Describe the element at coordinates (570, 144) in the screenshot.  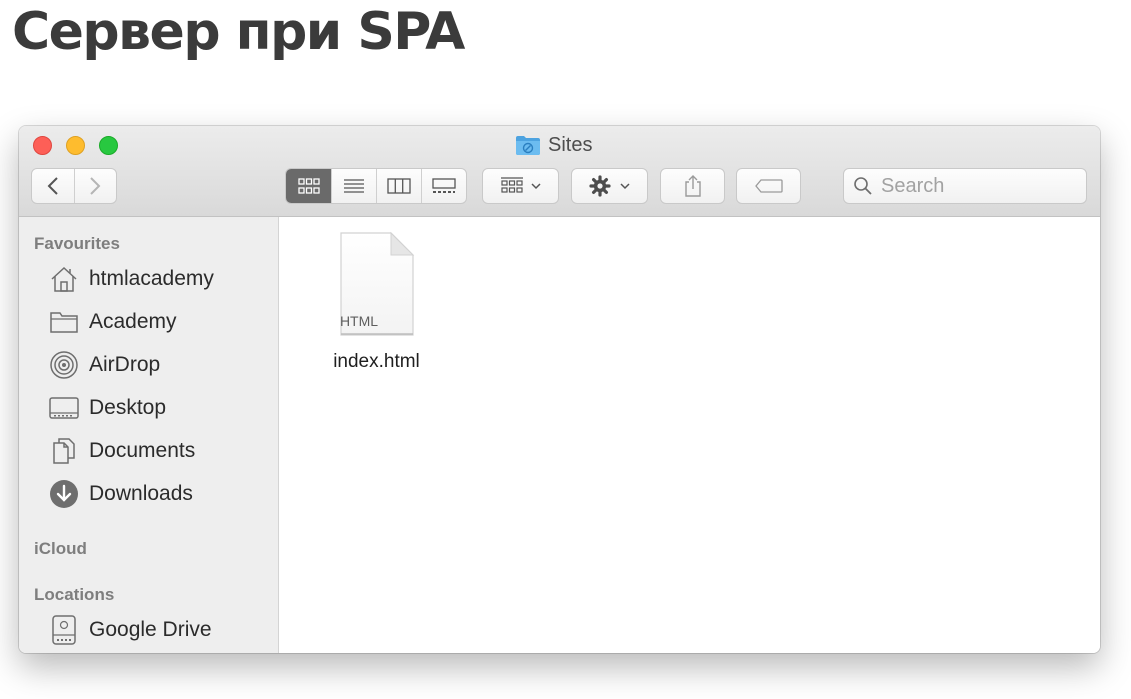
I see `window-title-text: Sites` at that location.